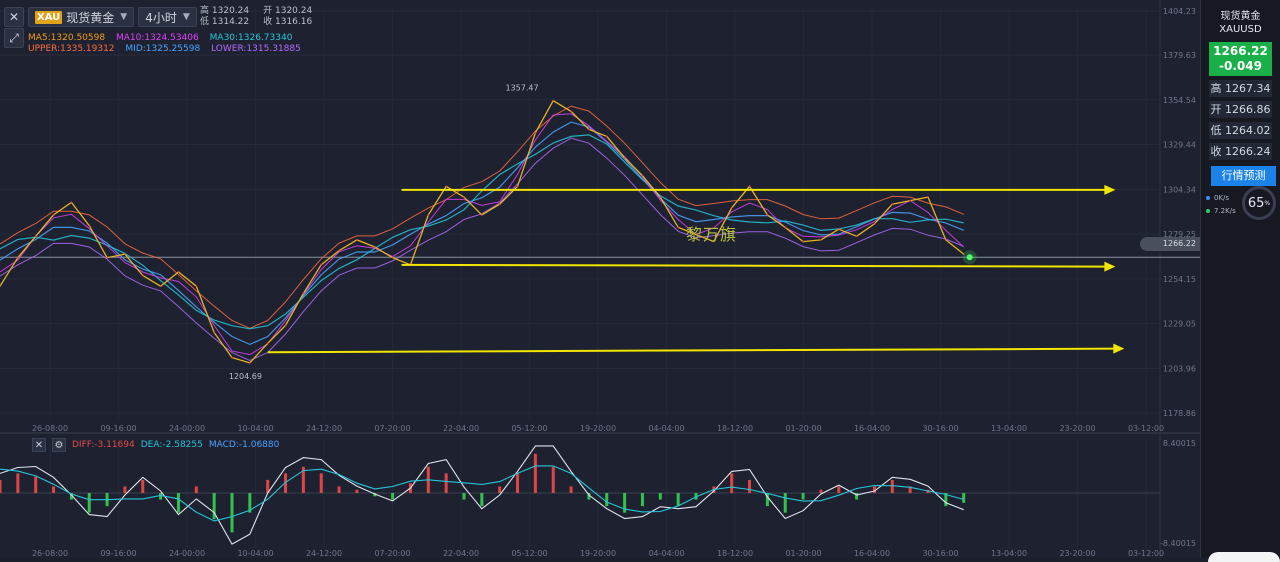 The image size is (1280, 562). What do you see at coordinates (288, 11) in the screenshot?
I see `ohlc-open: 开 1320.24` at bounding box center [288, 11].